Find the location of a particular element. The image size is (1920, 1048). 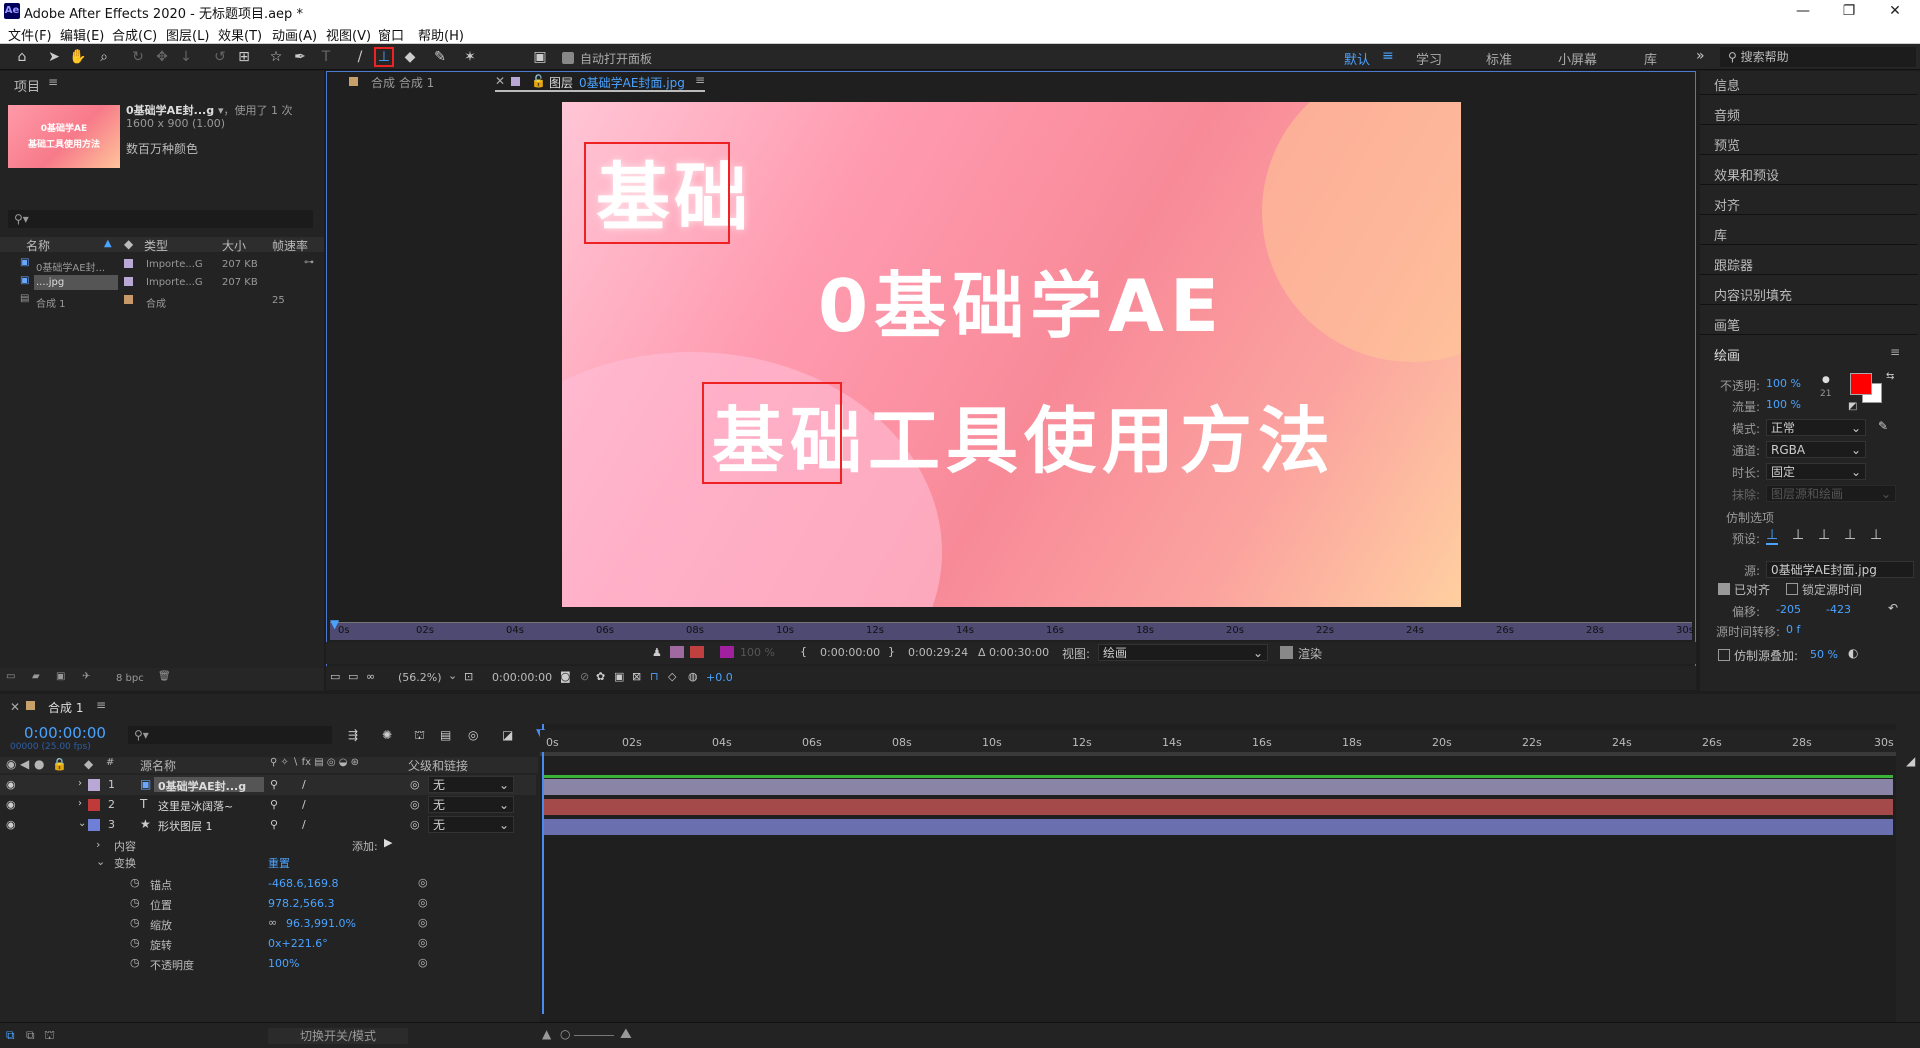

fit-icon: ⊡ is located at coordinates (468, 676).